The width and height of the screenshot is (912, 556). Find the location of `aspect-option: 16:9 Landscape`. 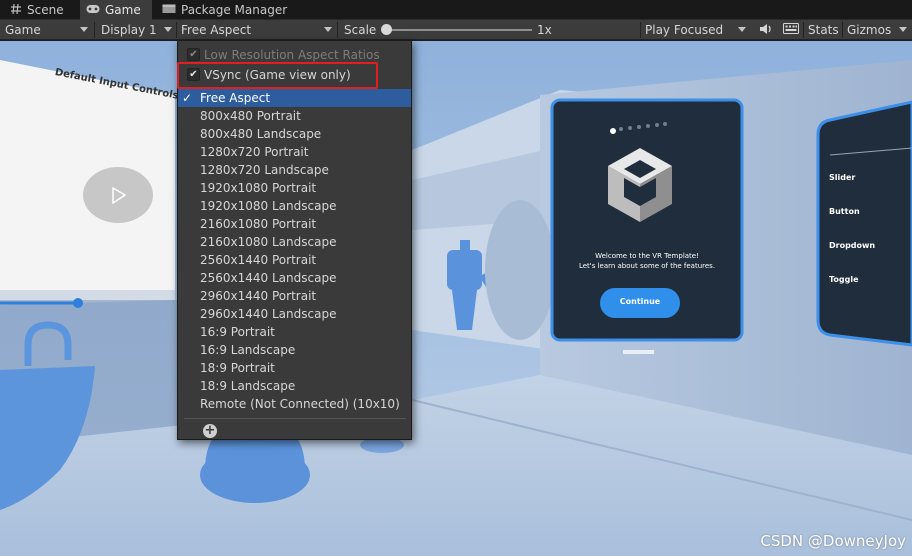

aspect-option: 16:9 Landscape is located at coordinates (294, 350).